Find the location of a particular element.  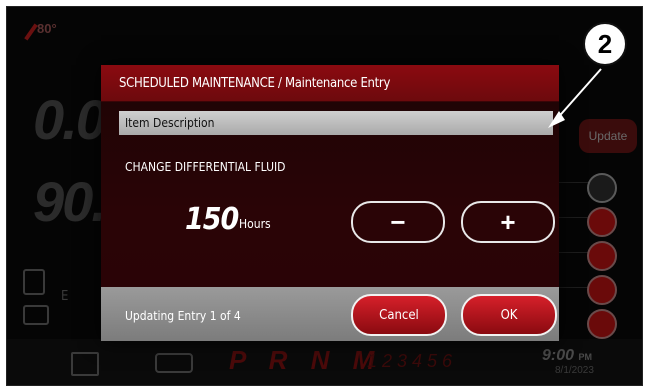

callout-number-badge: 2 is located at coordinates (605, 44).